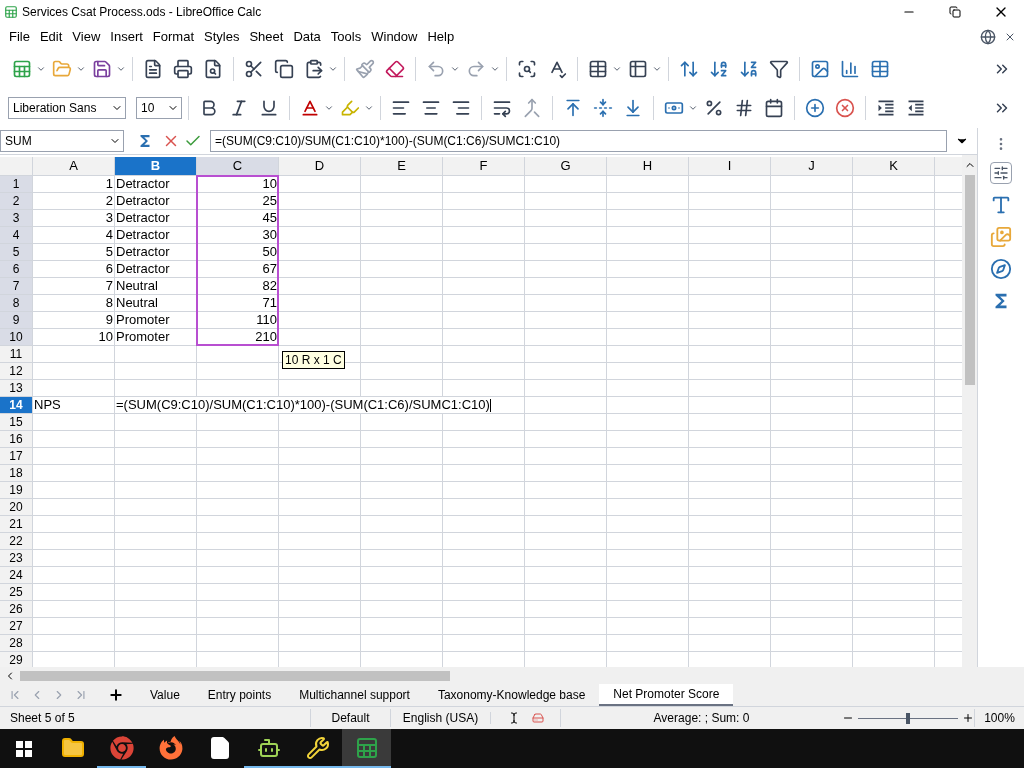 The image size is (1024, 768). What do you see at coordinates (701, 718) in the screenshot?
I see `selection-summary: Average: ; Sum: 0` at bounding box center [701, 718].